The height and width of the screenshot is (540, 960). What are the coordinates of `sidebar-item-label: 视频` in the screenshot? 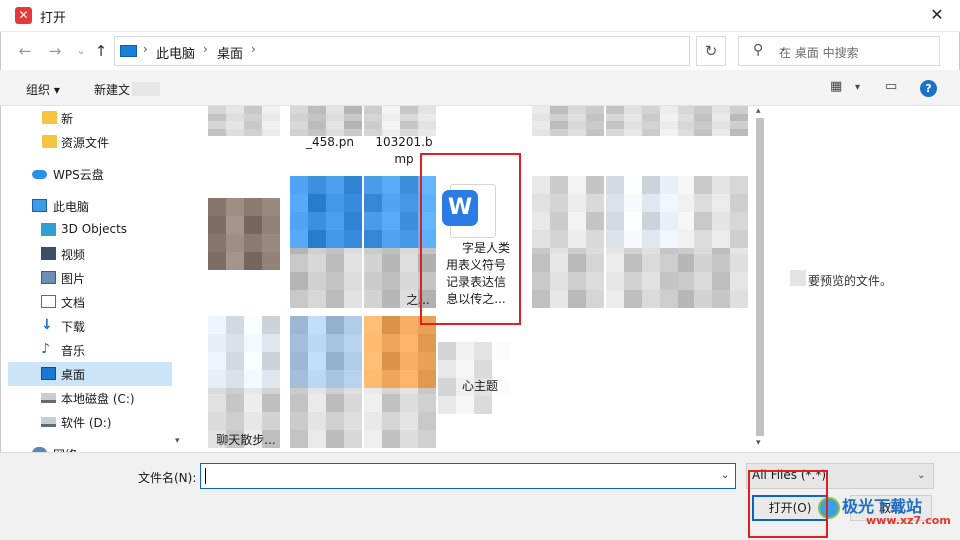 It's located at (73, 255).